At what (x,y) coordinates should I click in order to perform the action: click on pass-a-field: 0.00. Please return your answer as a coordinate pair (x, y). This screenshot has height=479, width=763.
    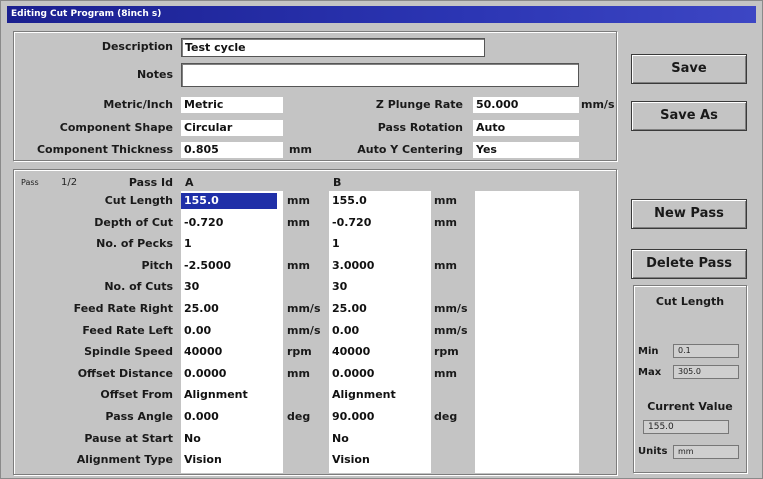
    Looking at the image, I should click on (232, 331).